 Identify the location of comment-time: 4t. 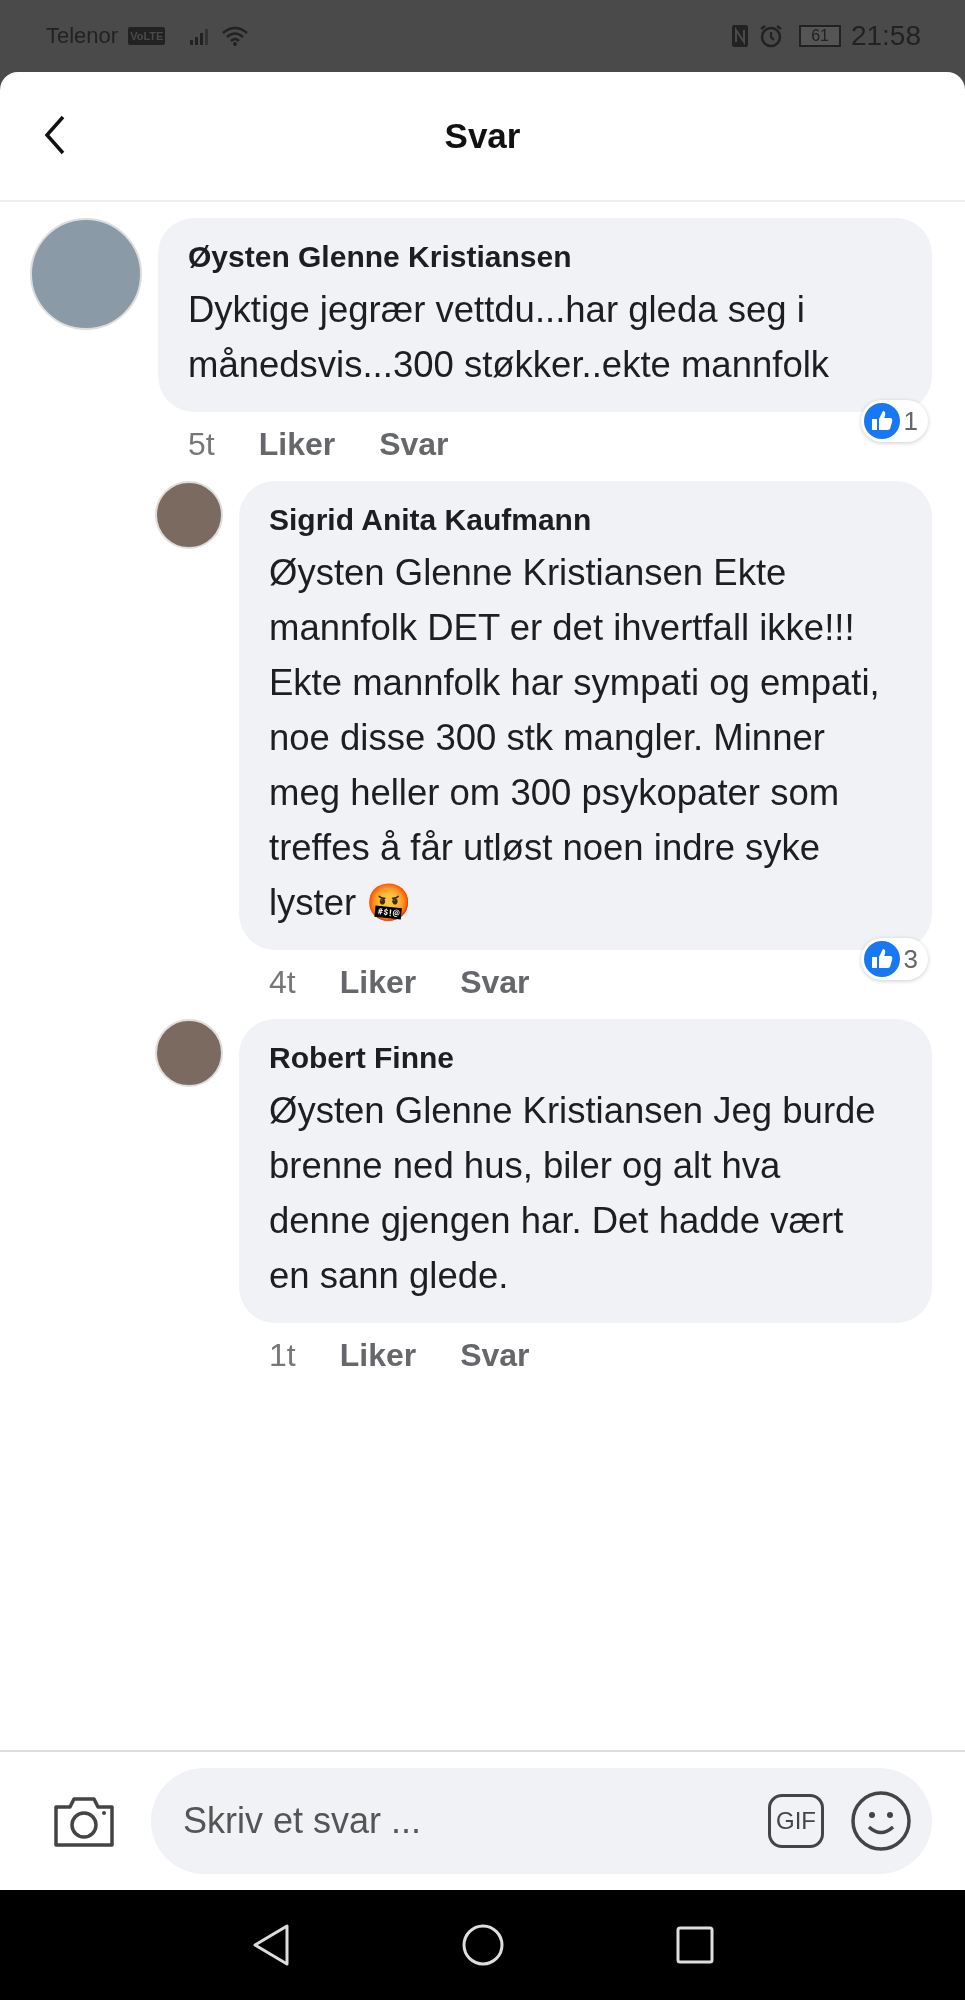
(282, 982).